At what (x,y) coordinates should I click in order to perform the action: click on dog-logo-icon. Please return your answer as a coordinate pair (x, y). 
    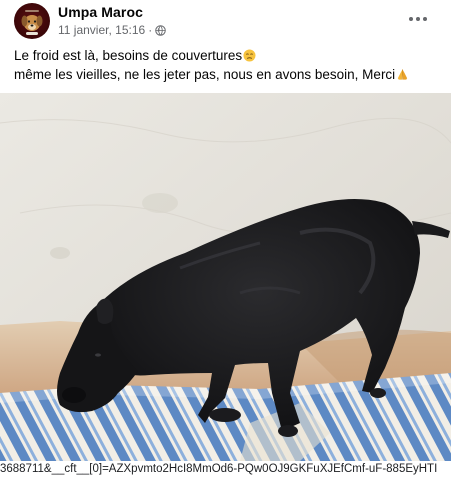
    Looking at the image, I should click on (32, 22).